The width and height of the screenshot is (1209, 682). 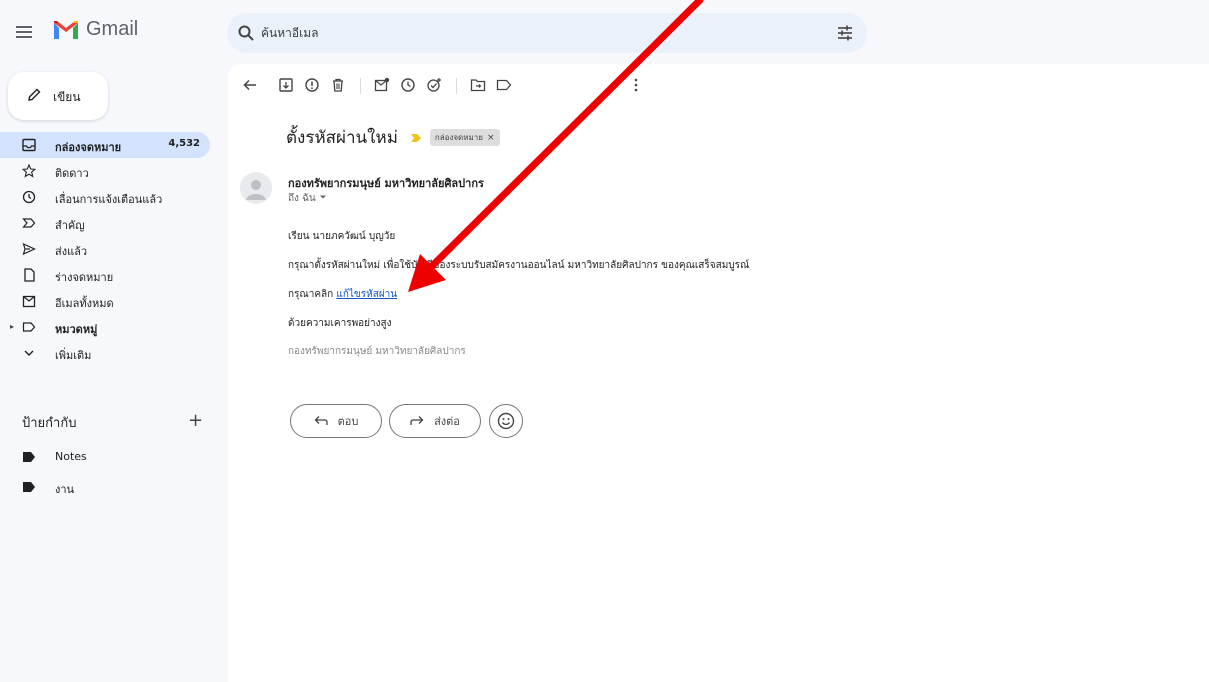 What do you see at coordinates (66, 29) in the screenshot?
I see `gmail-m-icon` at bounding box center [66, 29].